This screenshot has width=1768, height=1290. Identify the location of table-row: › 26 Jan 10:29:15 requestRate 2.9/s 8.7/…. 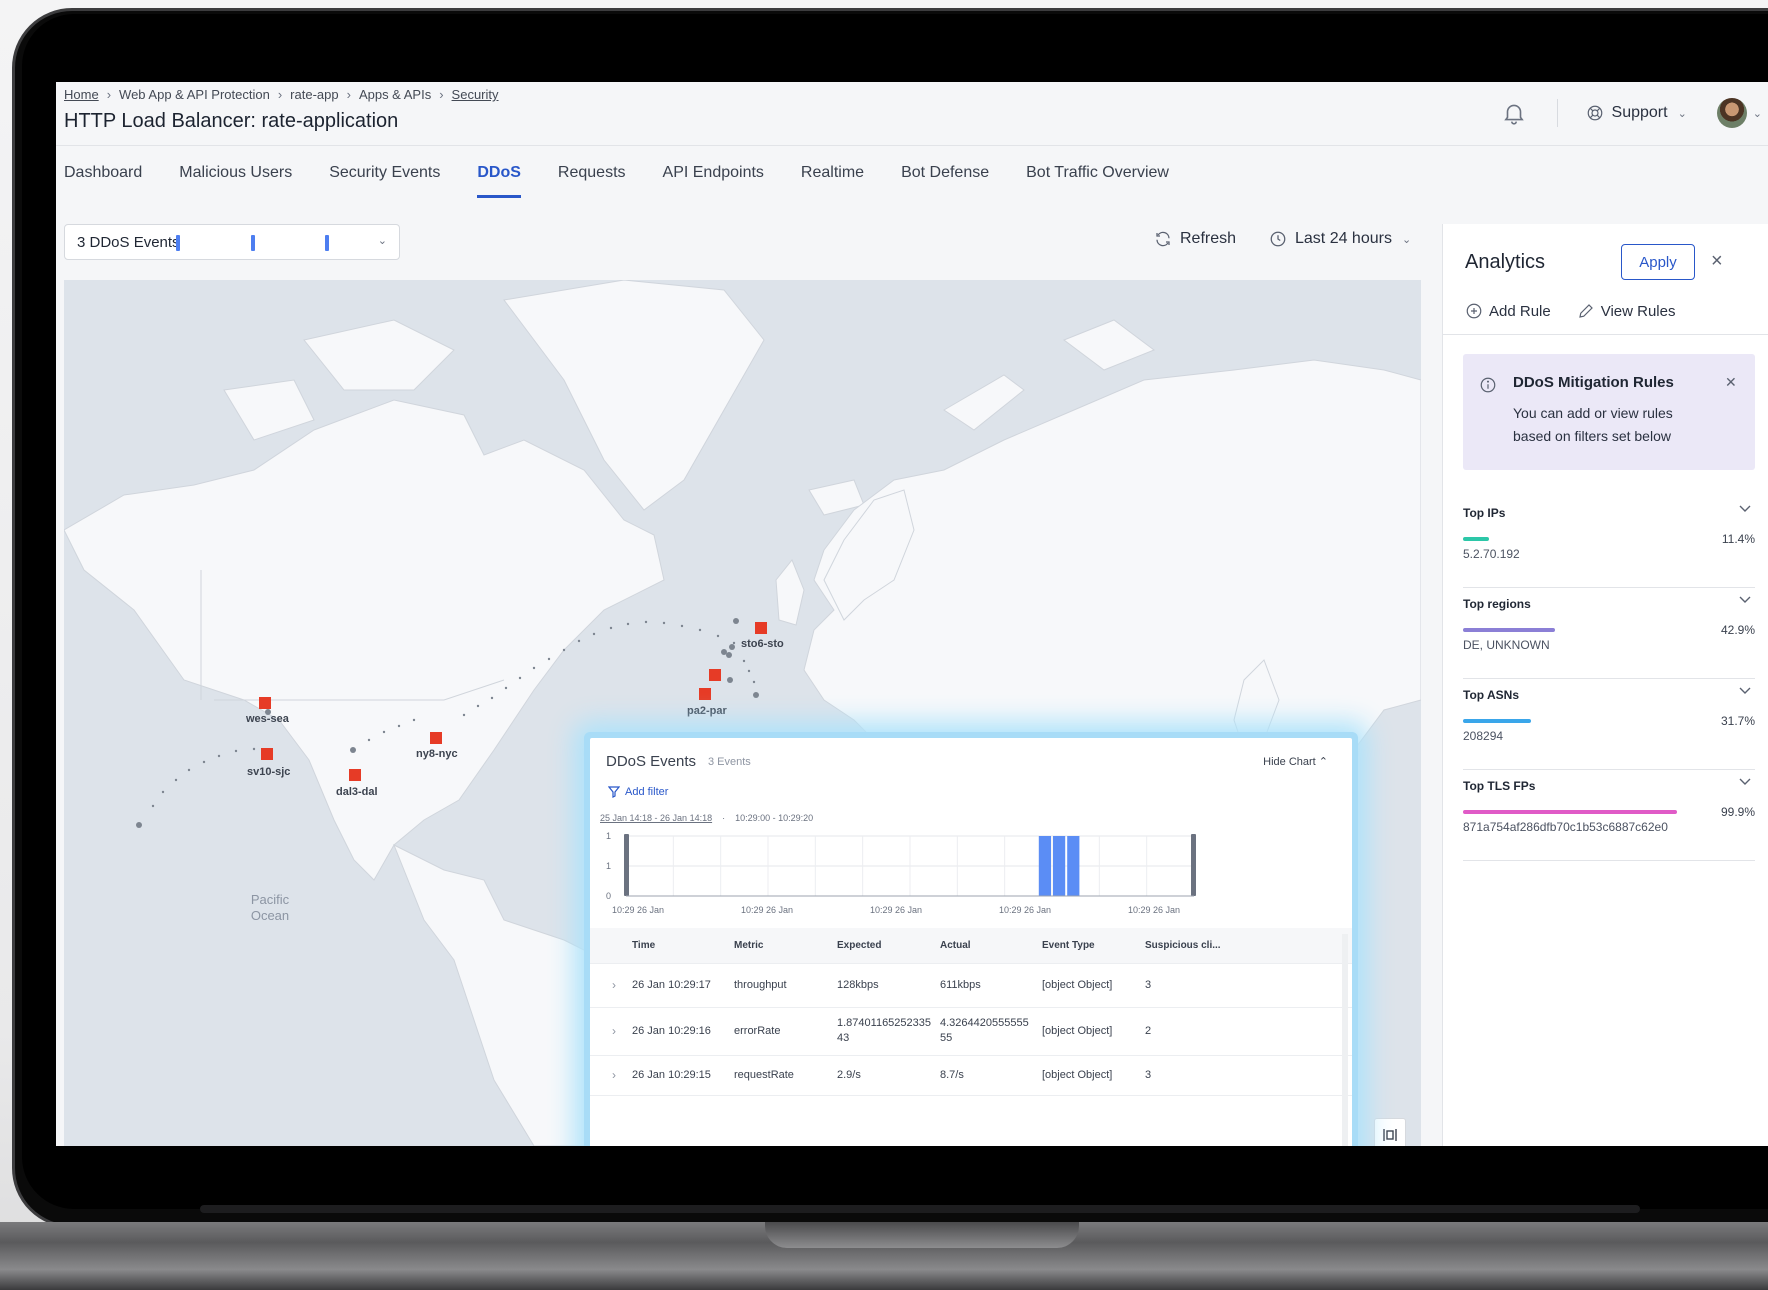
(971, 1076).